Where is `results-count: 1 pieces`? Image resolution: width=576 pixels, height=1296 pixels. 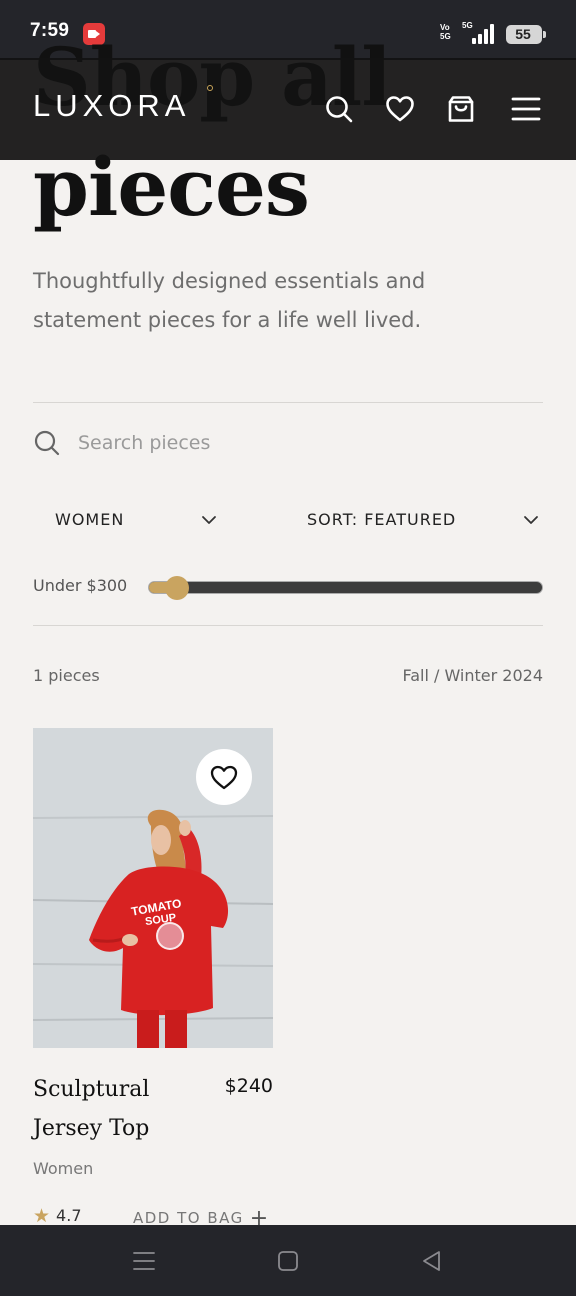
results-count: 1 pieces is located at coordinates (66, 675).